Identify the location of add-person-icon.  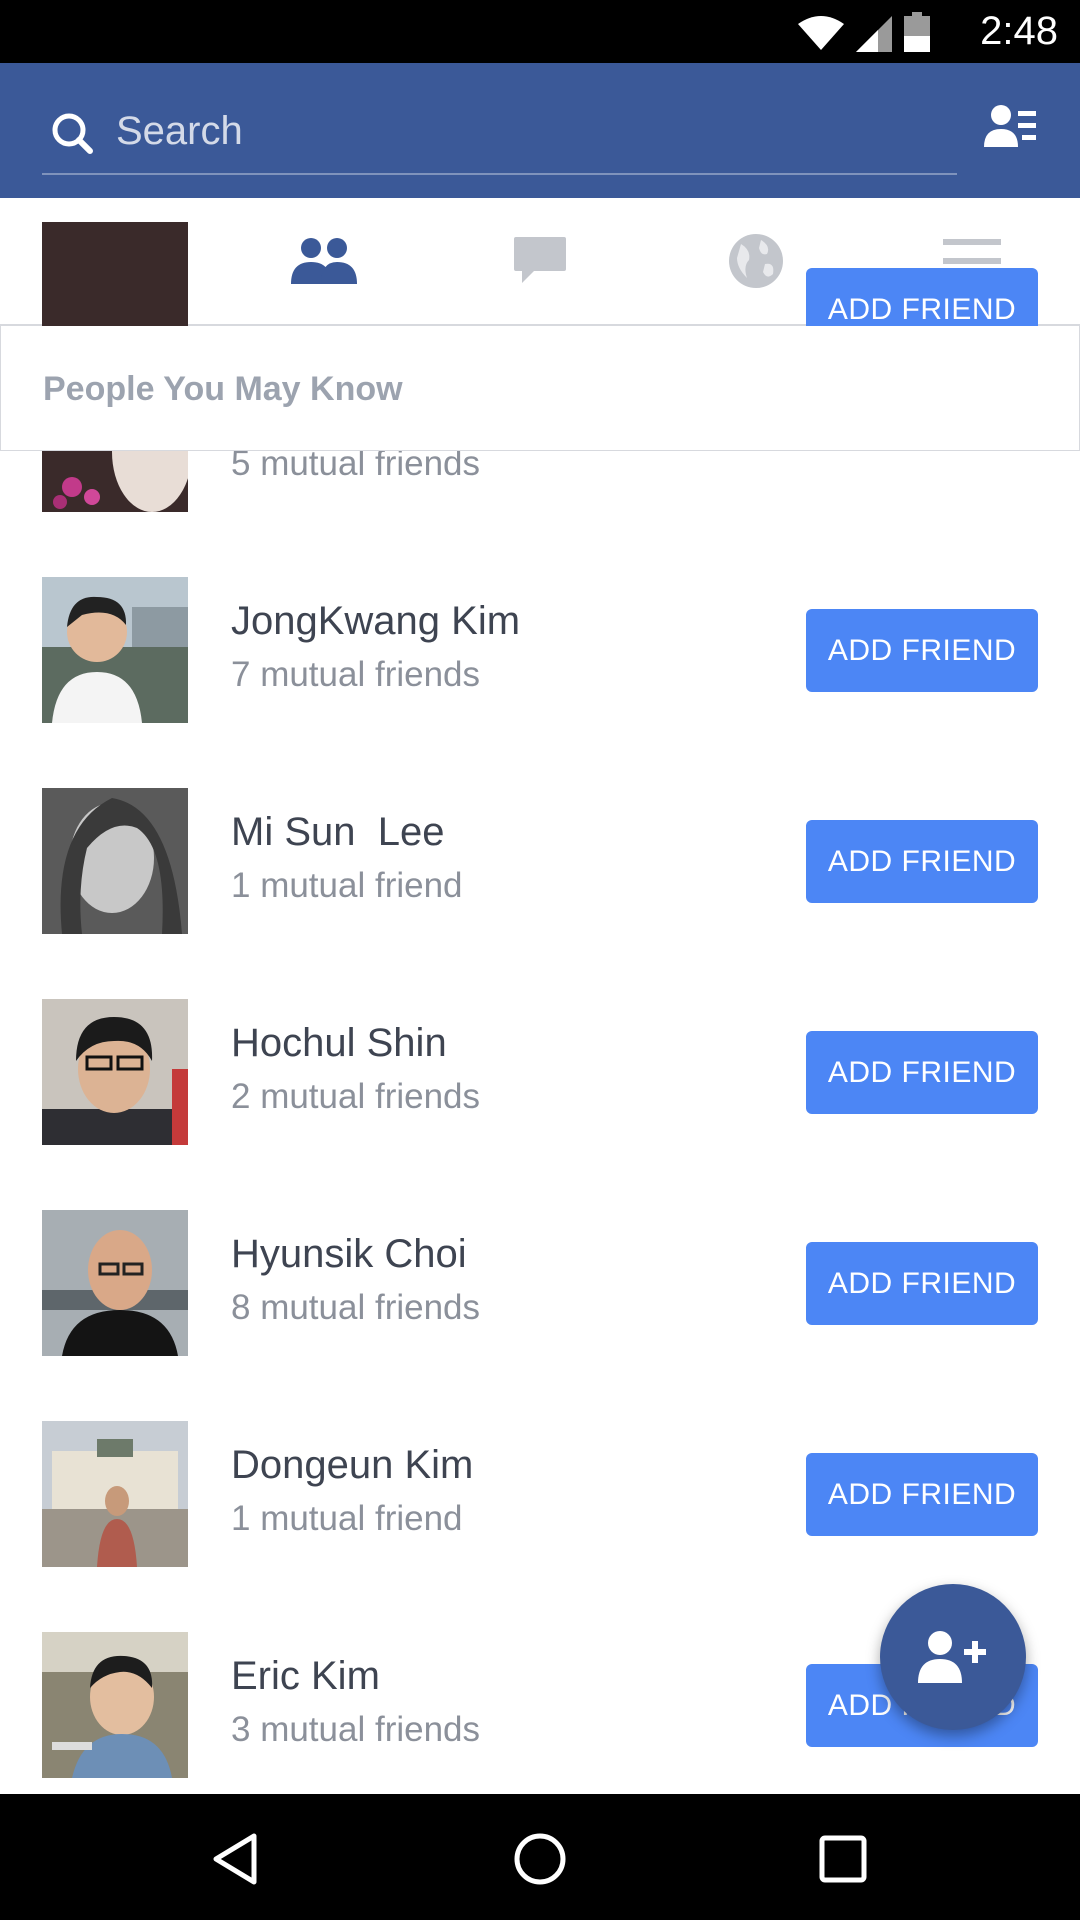
(952, 1657).